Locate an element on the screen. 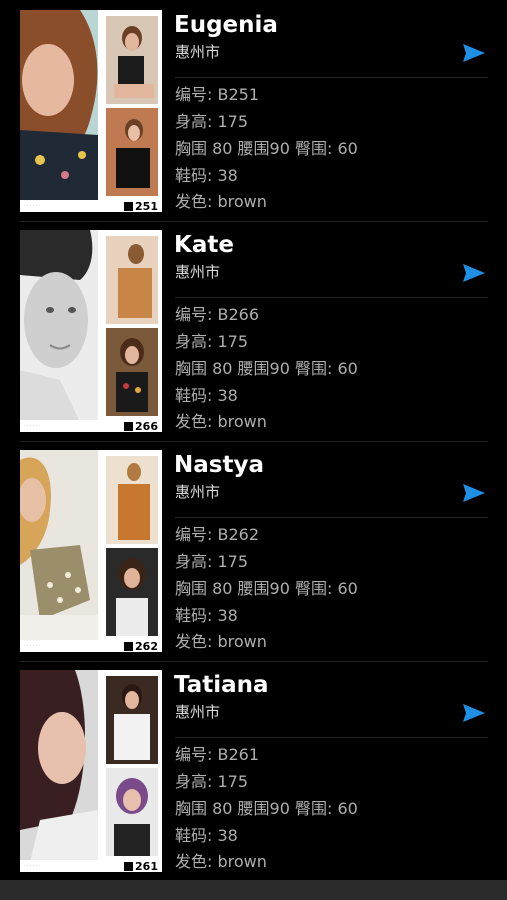  bottom-bar is located at coordinates (253, 890).